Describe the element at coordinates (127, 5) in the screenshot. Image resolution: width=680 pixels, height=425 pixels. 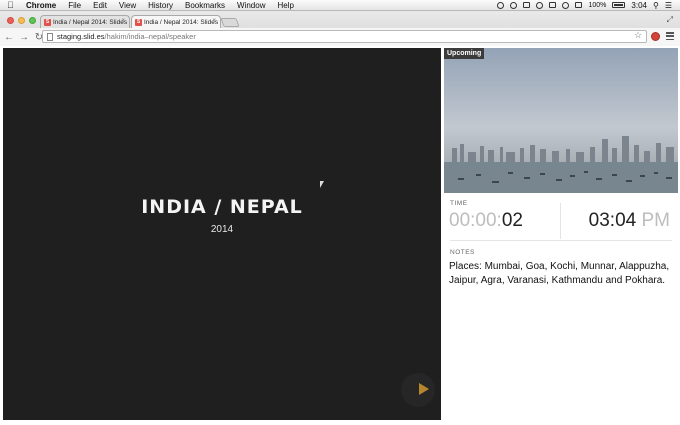
I see `menu-view: View` at that location.